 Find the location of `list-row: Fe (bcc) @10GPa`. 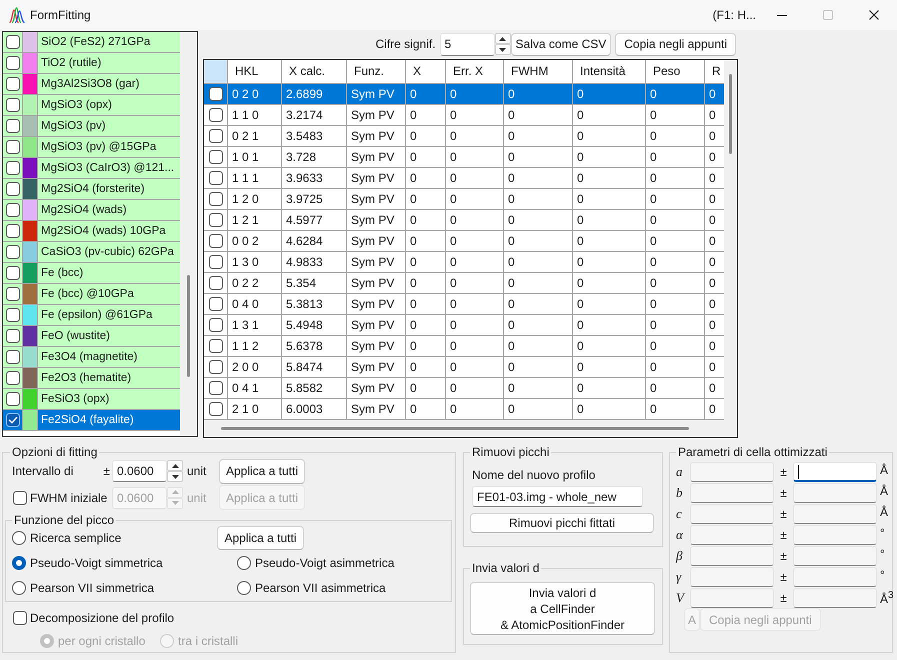

list-row: Fe (bcc) @10GPa is located at coordinates (91, 294).